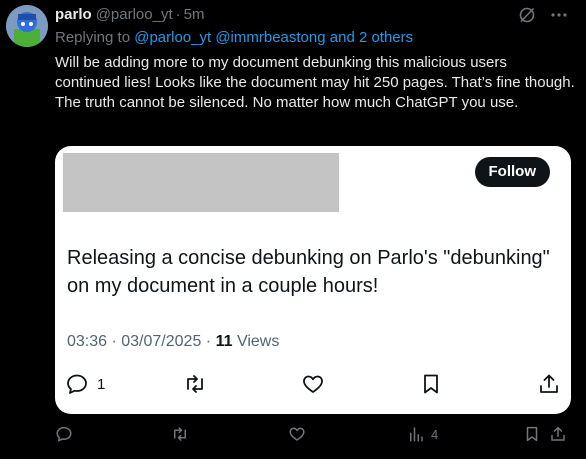 This screenshot has height=459, width=586. I want to click on views-icon, so click(416, 434).